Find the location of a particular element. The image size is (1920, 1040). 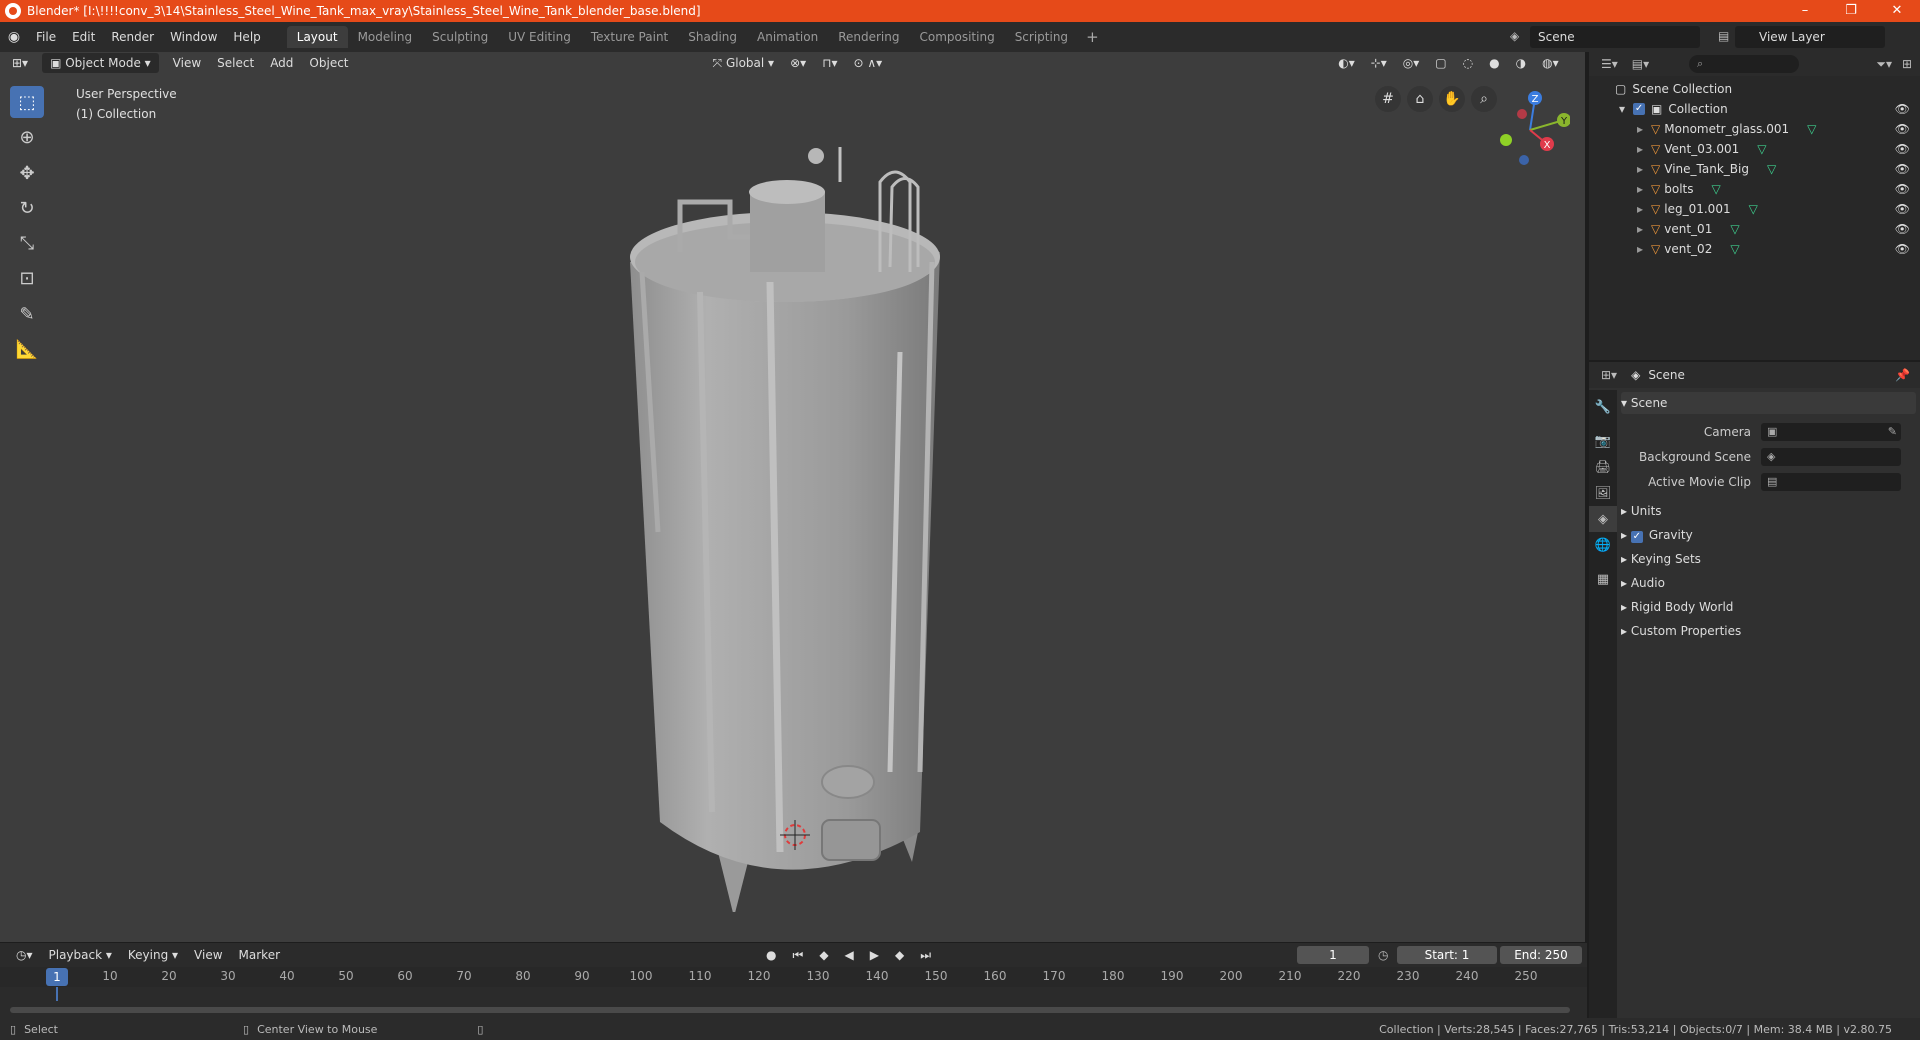

outliner-item: ▸ ▽ vent_01 ▽ 👁 is located at coordinates (1754, 229).